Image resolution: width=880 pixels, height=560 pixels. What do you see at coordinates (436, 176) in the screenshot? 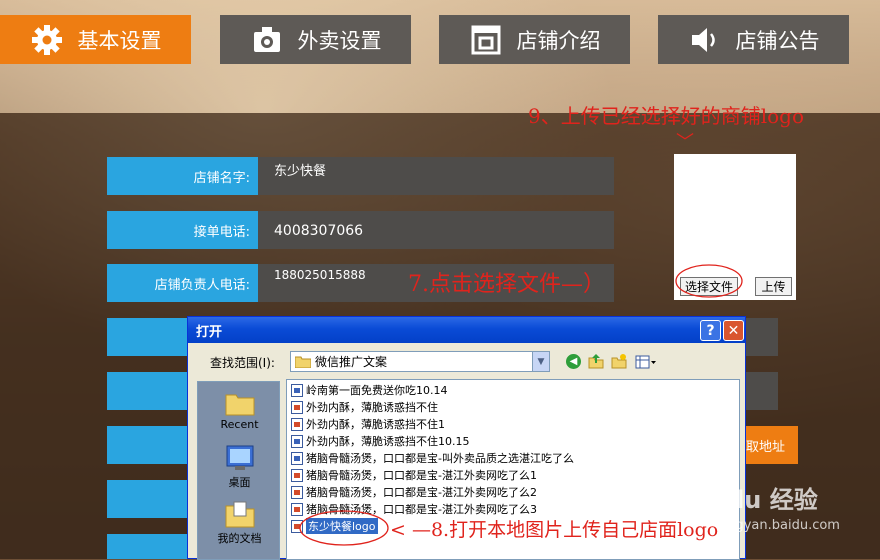
I see `shop-name-field: 东少快餐` at bounding box center [436, 176].